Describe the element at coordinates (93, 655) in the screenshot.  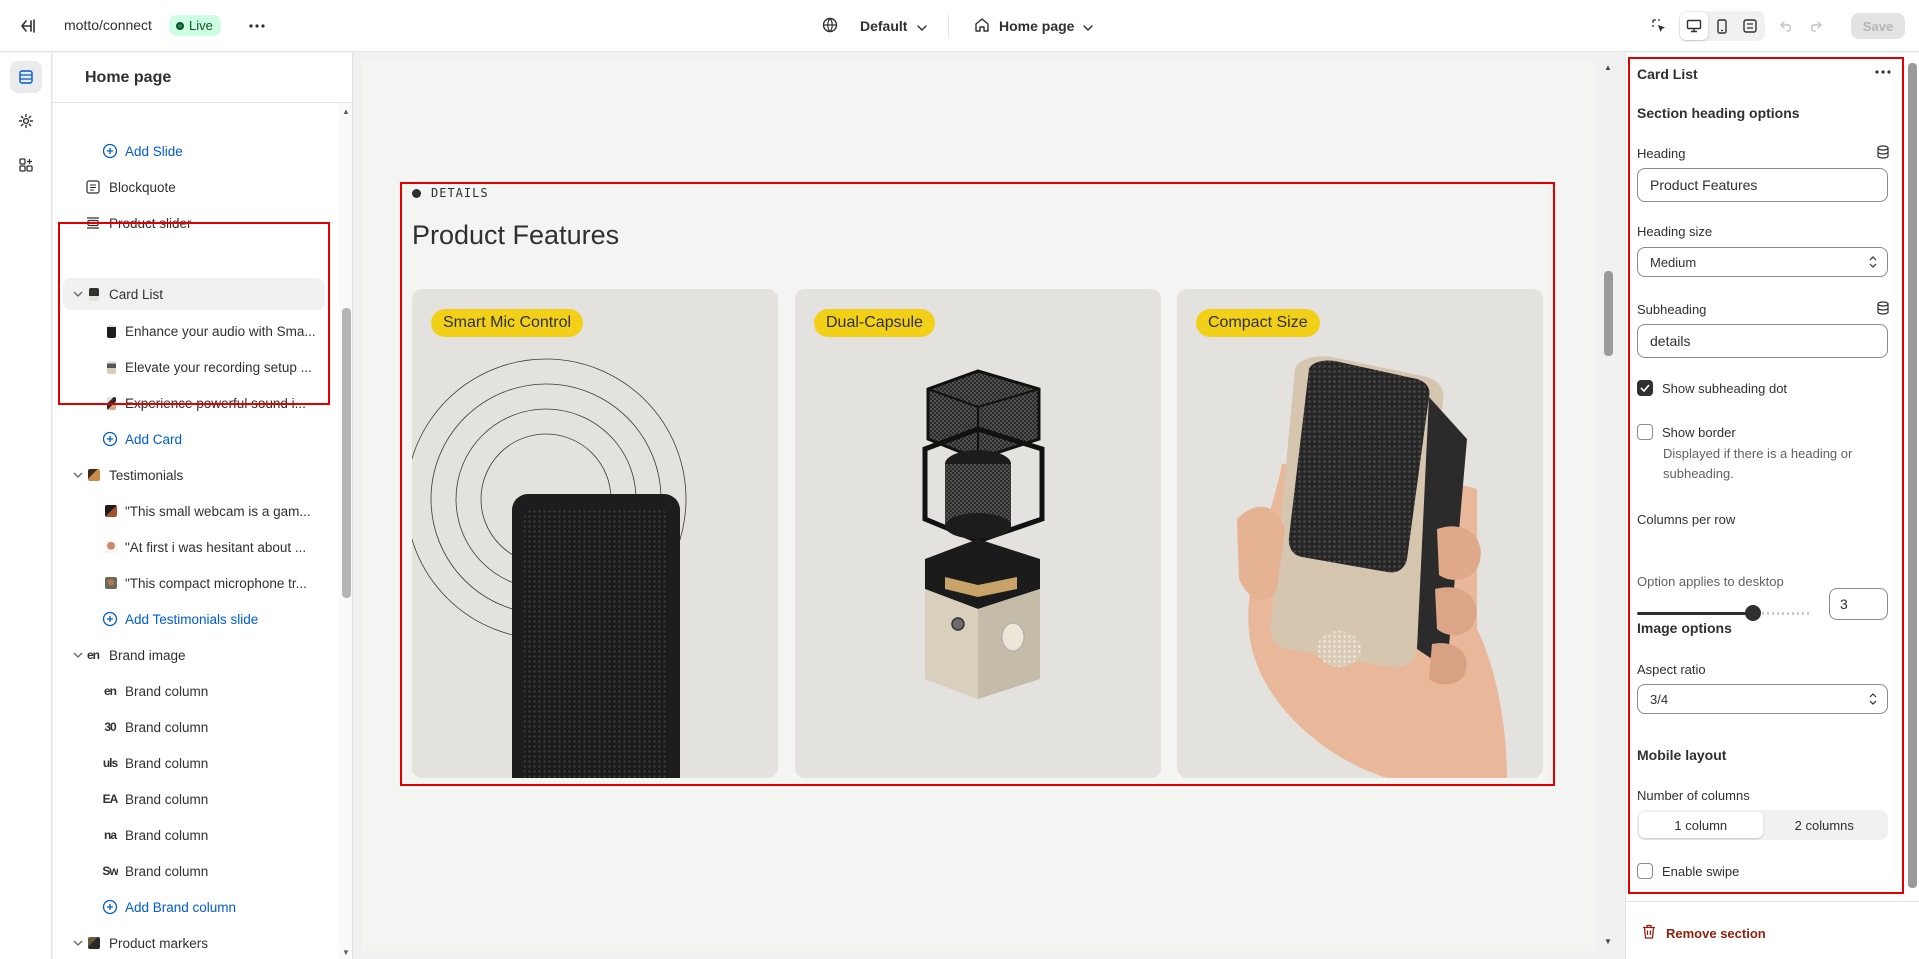
I see `brand-image-thumbnail: en` at that location.